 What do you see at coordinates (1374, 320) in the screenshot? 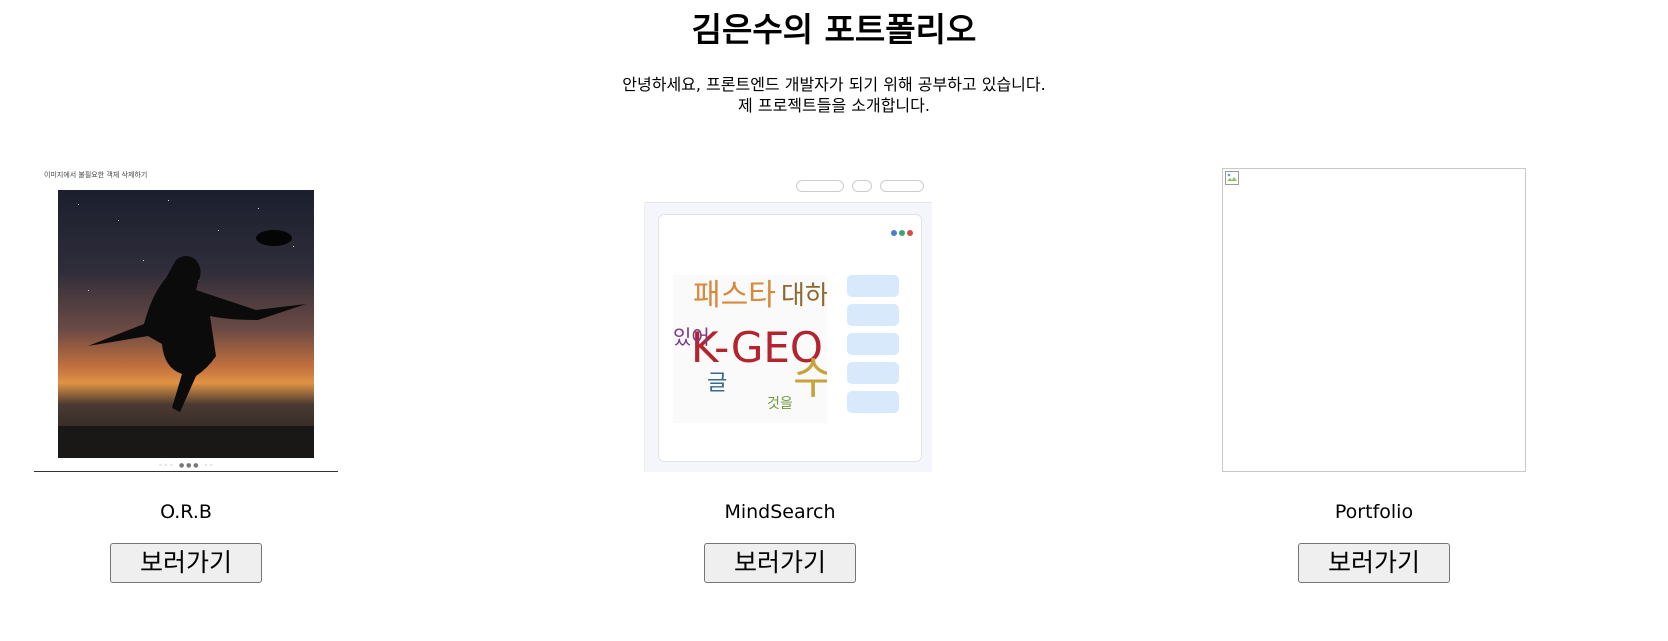
I see `project-thumbnail-portfolio` at bounding box center [1374, 320].